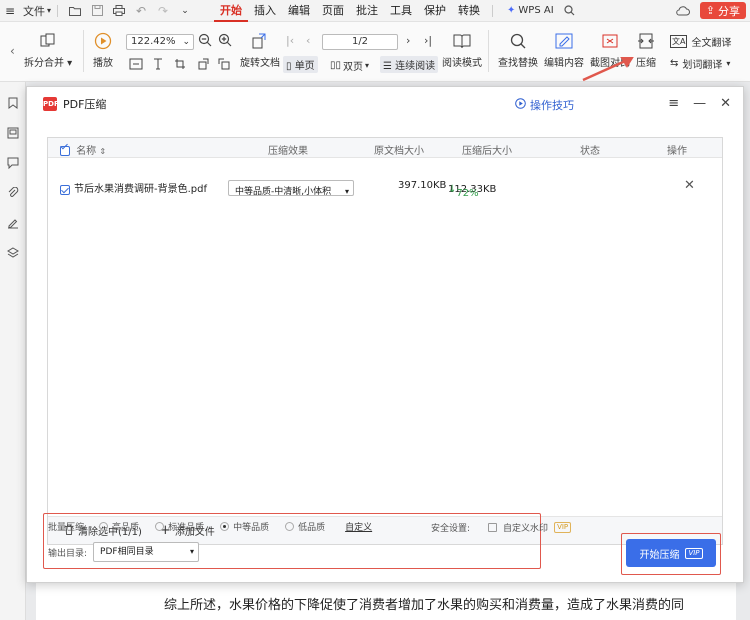  What do you see at coordinates (564, 49) in the screenshot?
I see `edit-content-button: 编辑内容` at bounding box center [564, 49].